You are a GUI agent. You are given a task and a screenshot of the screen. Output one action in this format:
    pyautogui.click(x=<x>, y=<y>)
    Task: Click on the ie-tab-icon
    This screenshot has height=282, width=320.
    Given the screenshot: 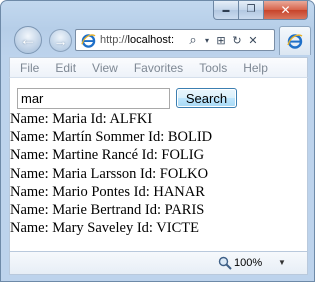 What is the action you would take?
    pyautogui.click(x=295, y=41)
    